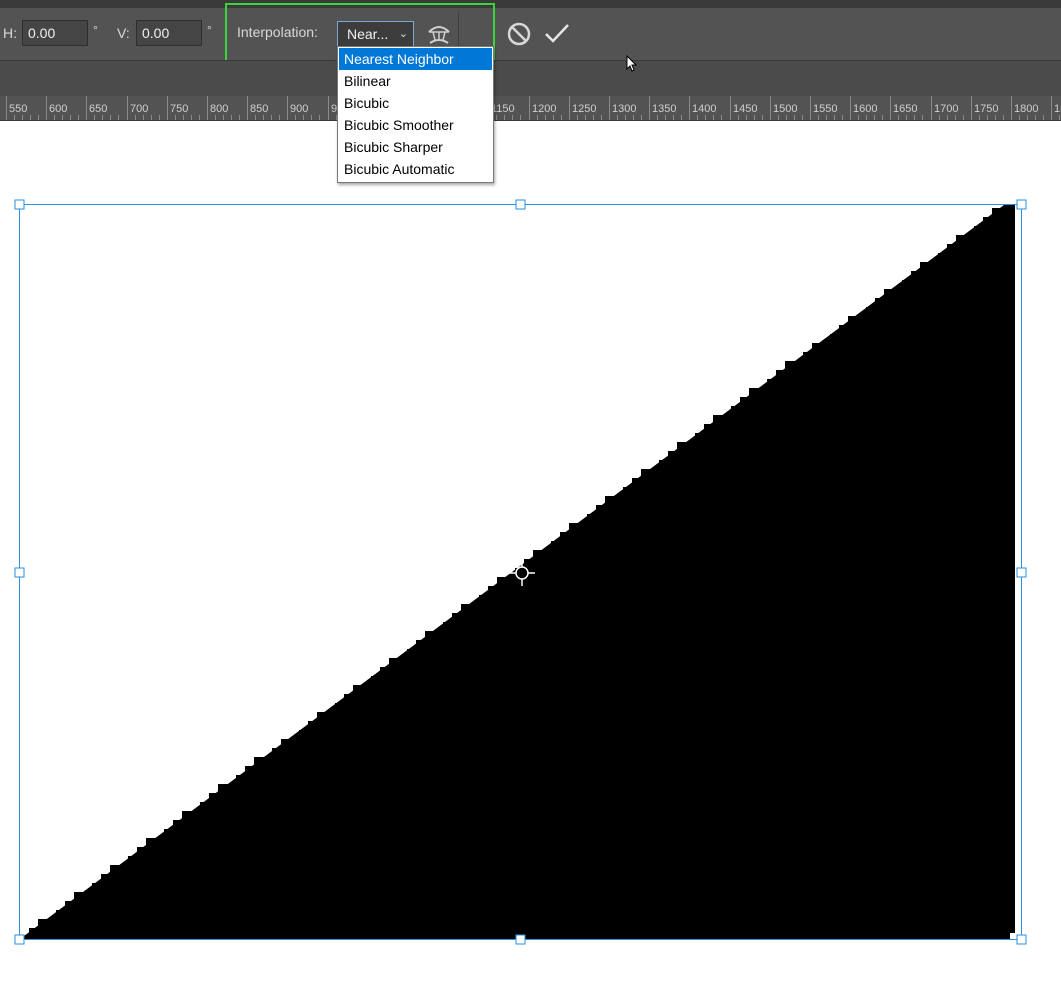  I want to click on dropdown-option-bicubic-automatic: Bicubic Automatic, so click(415, 169).